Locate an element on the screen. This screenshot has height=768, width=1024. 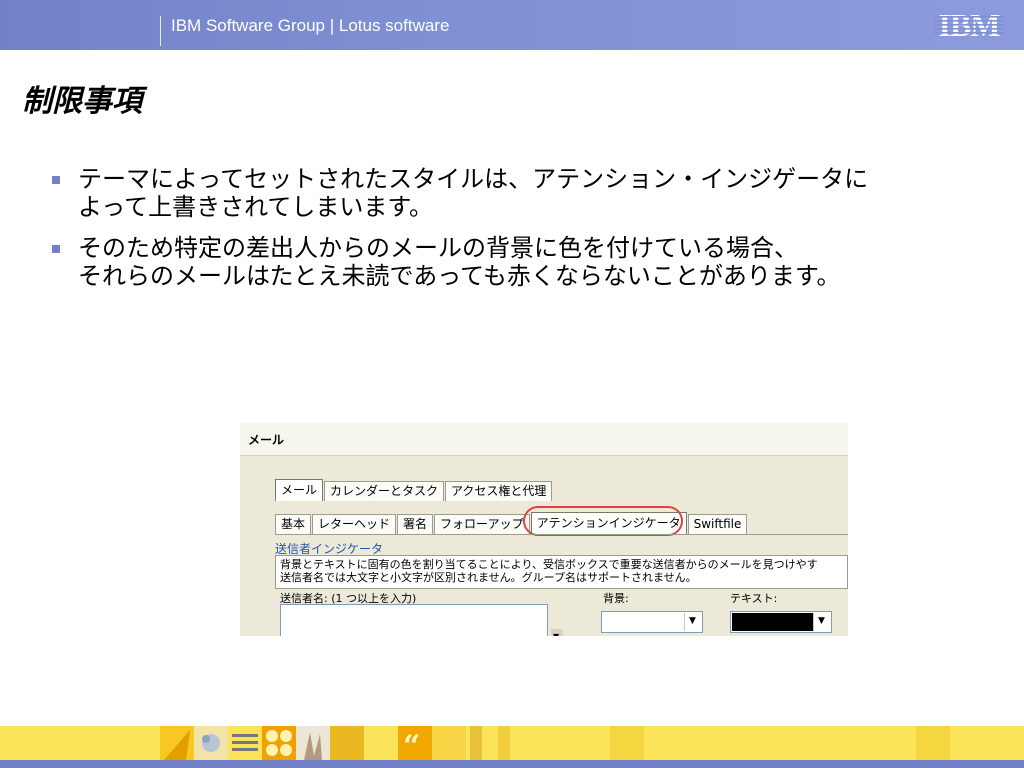
highlight-circle is located at coordinates (603, 521).